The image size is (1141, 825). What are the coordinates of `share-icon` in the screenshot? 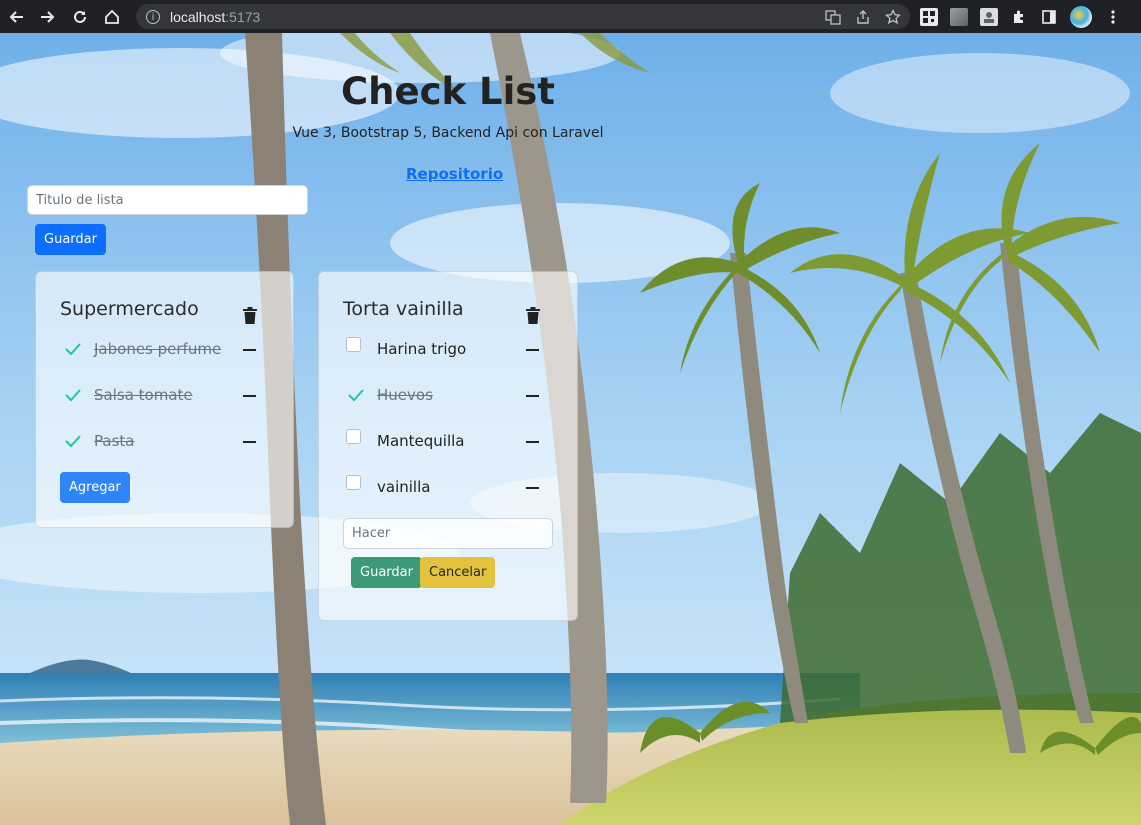 It's located at (863, 17).